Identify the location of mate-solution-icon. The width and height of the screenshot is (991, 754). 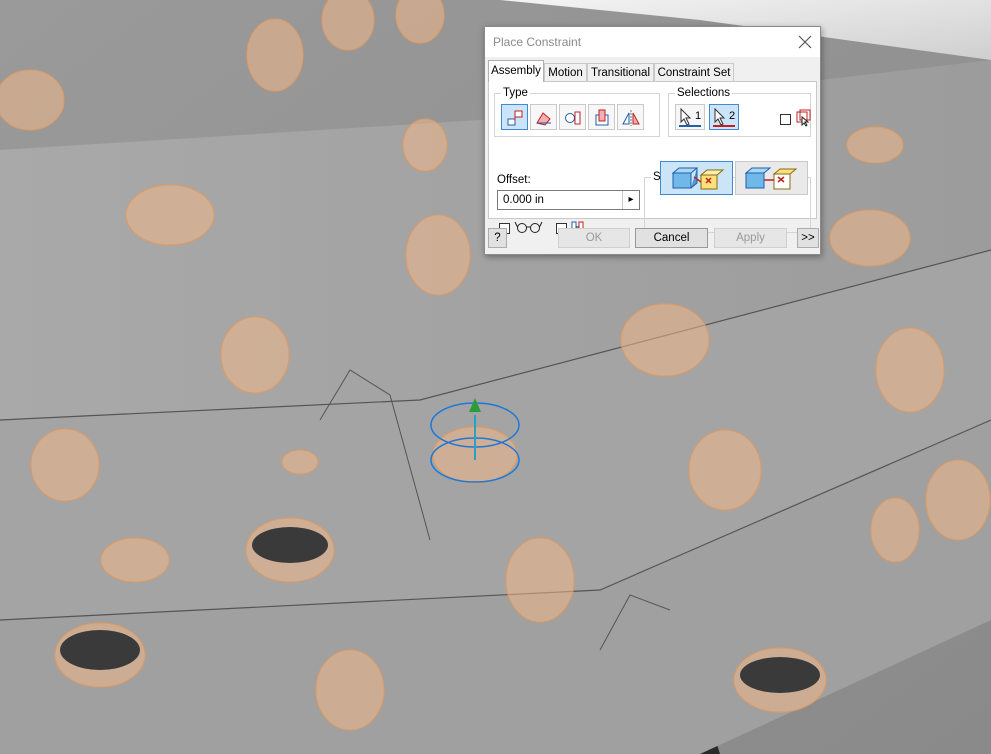
(698, 178).